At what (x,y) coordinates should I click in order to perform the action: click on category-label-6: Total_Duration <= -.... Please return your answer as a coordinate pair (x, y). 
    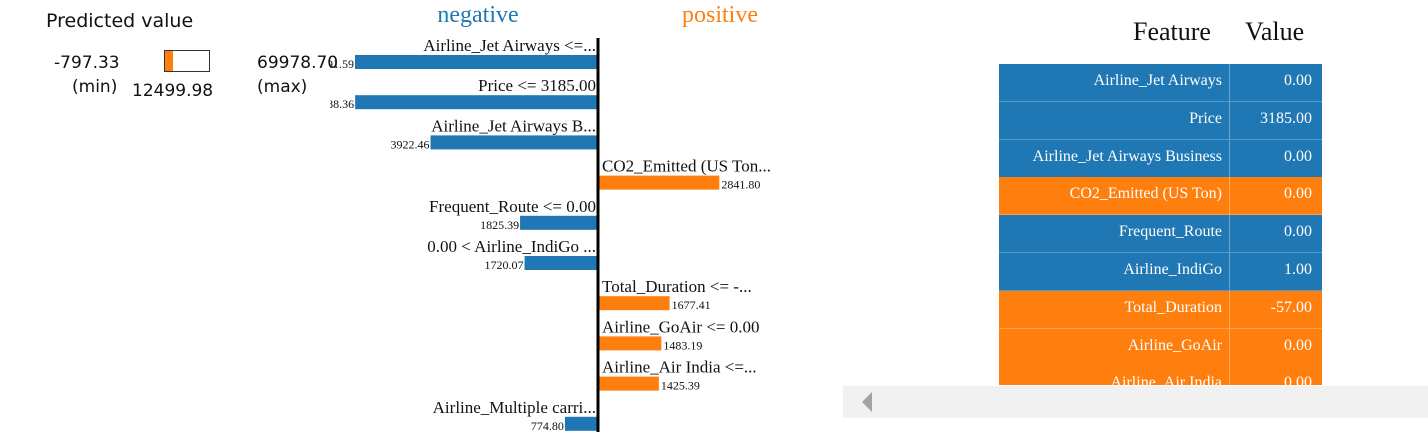
    Looking at the image, I should click on (677, 286).